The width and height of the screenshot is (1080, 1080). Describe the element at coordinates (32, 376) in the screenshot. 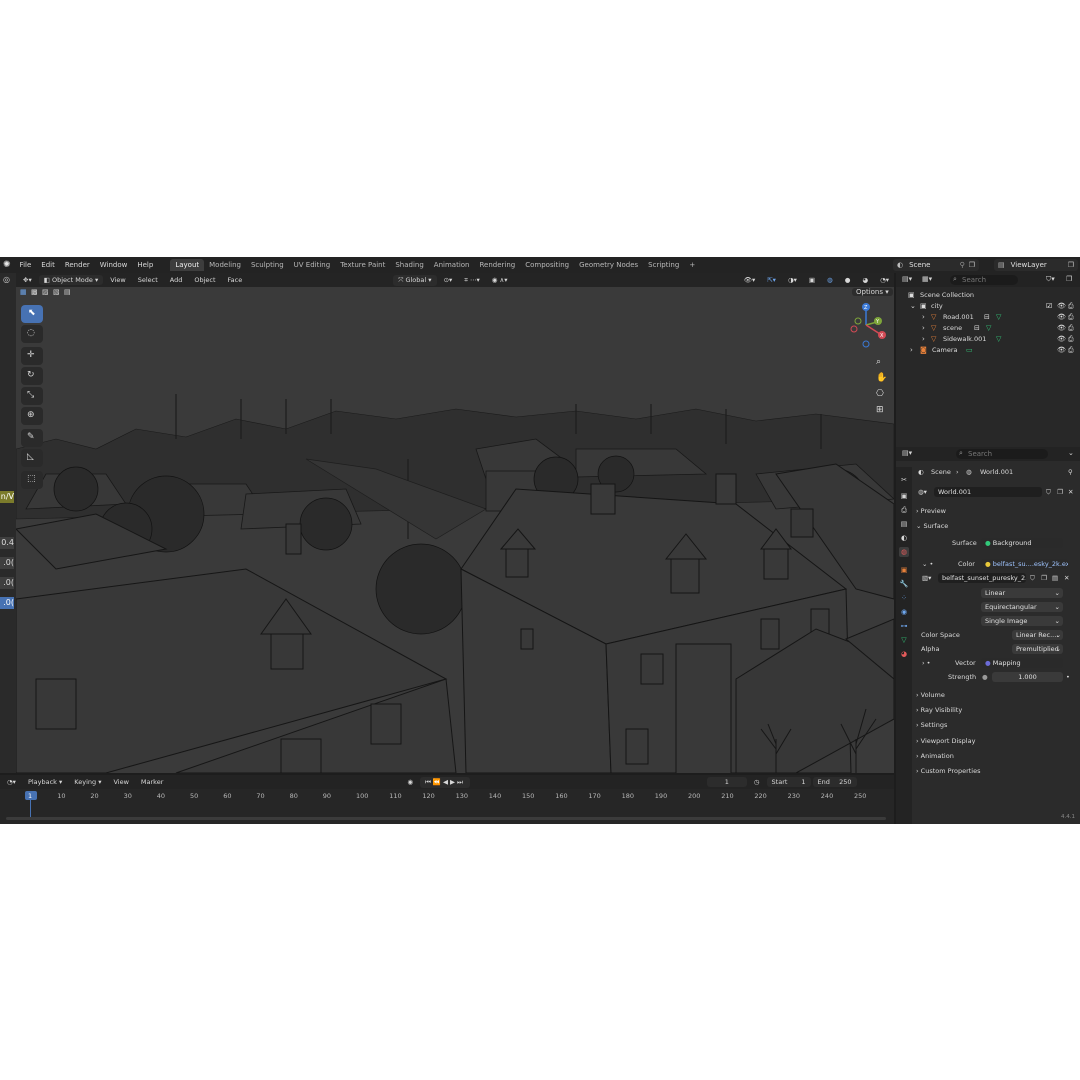

I see `rotate-tool-icon: ↻` at that location.